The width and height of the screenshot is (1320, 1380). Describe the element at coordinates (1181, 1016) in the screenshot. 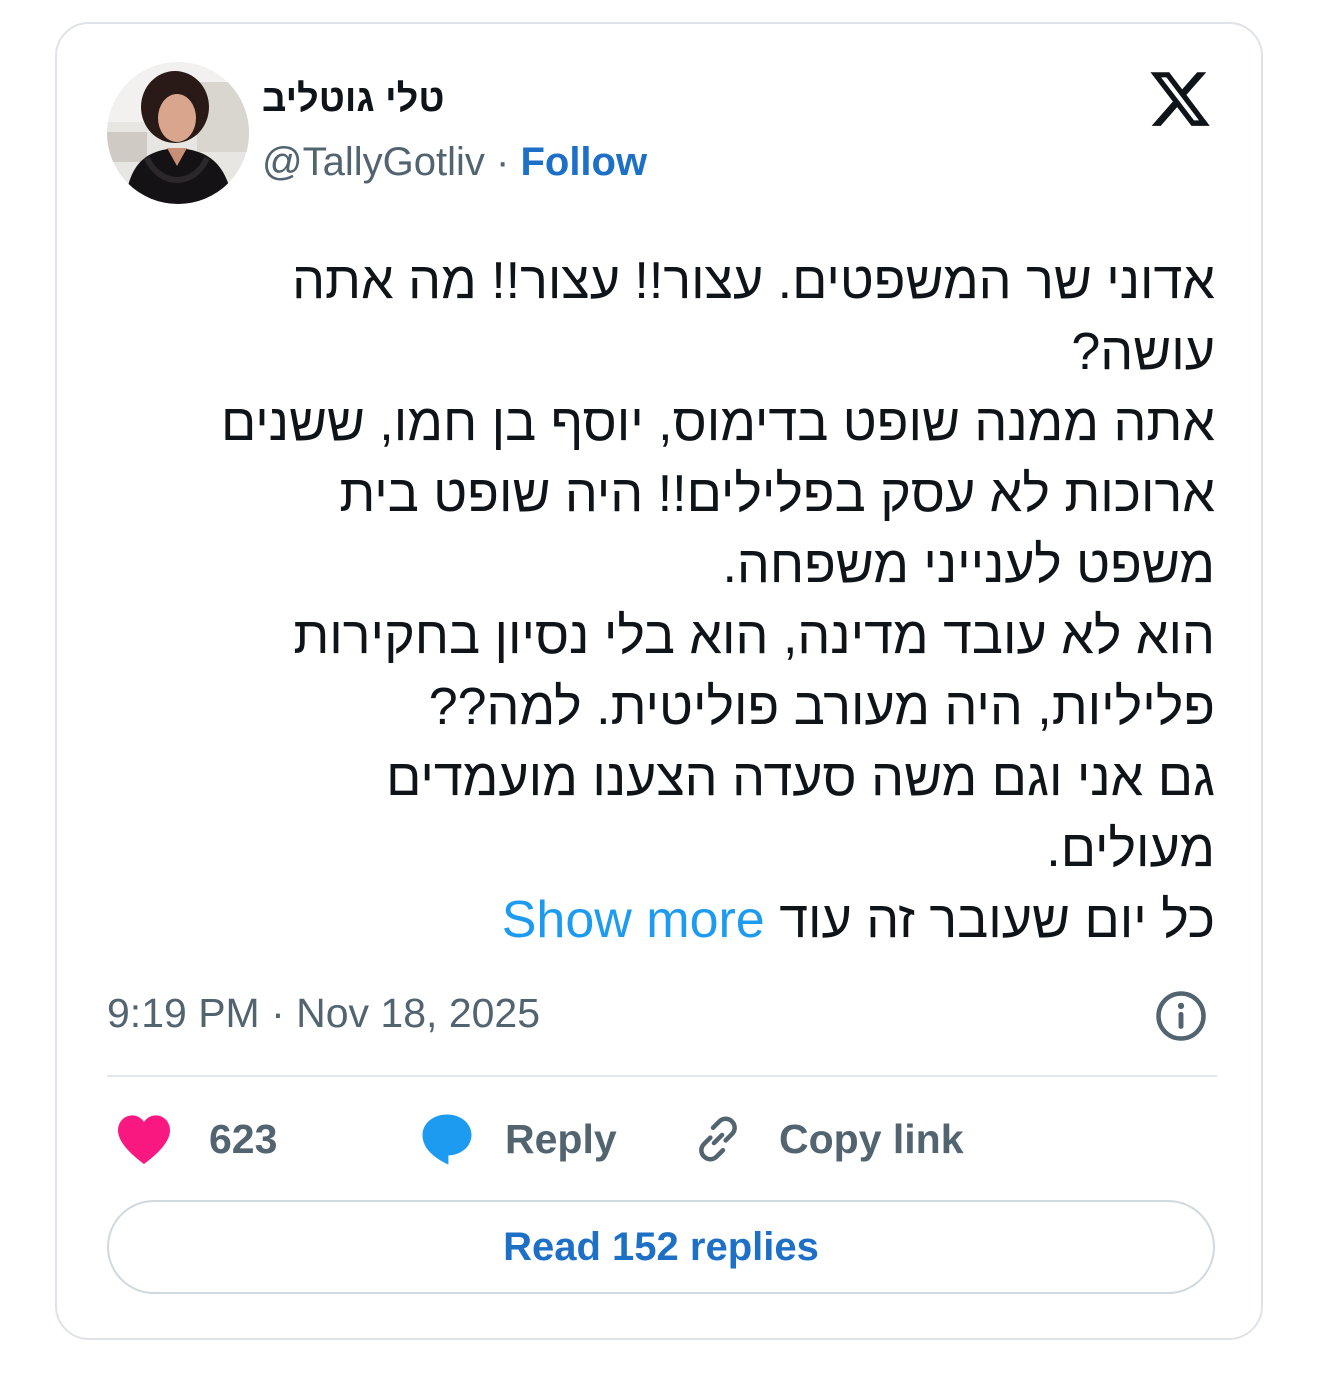

I see `info-icon` at that location.